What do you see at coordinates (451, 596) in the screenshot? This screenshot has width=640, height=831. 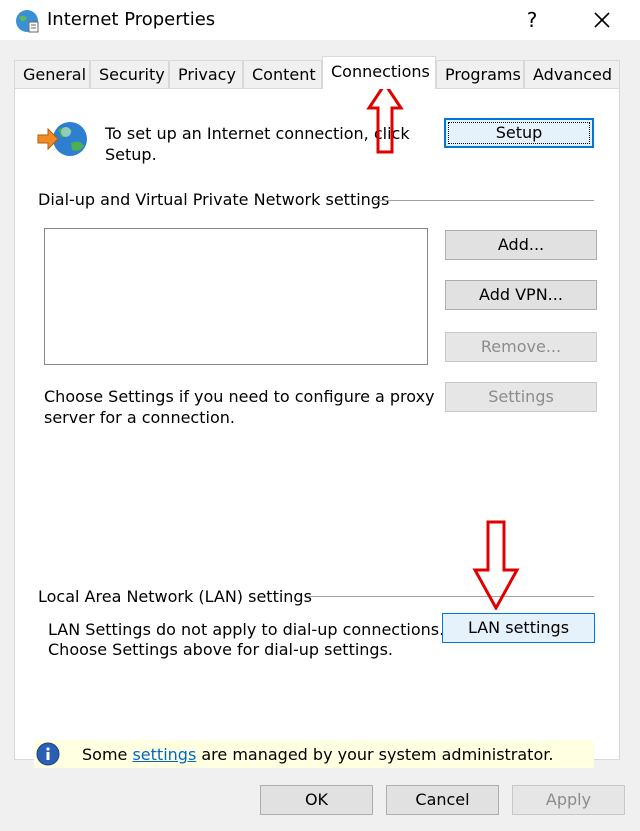 I see `lan-separator` at bounding box center [451, 596].